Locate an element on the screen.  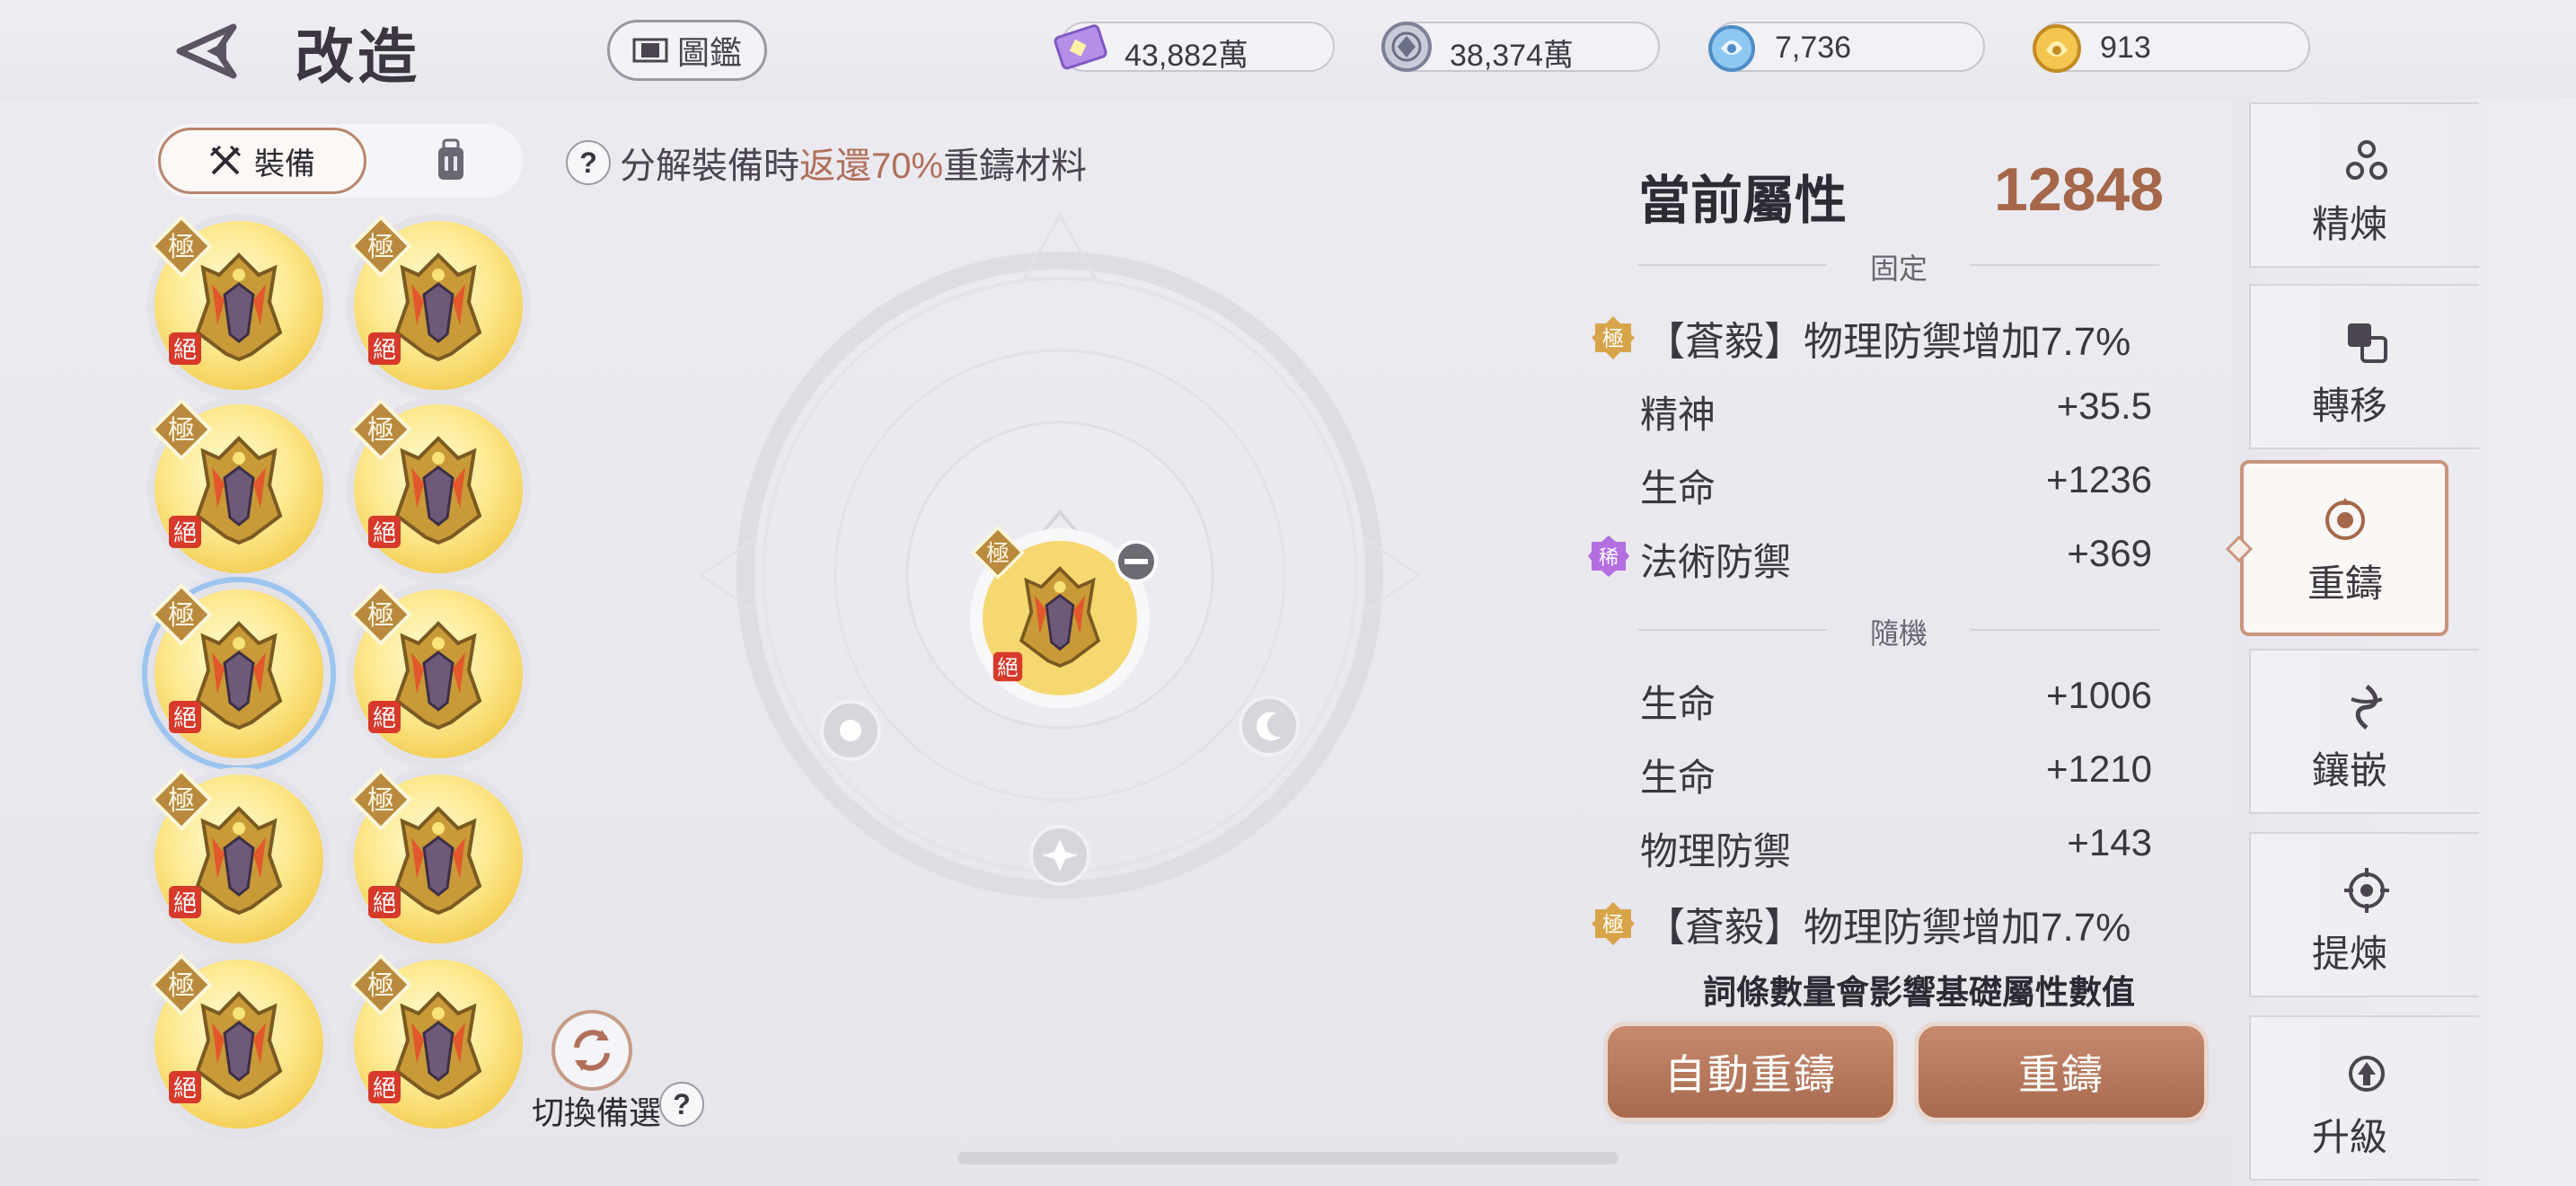
sidenav-label-inlay: 鑲嵌 is located at coordinates (2349, 770).